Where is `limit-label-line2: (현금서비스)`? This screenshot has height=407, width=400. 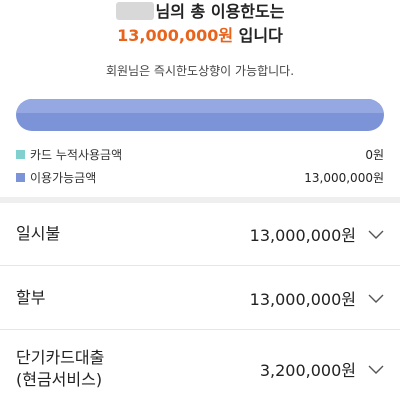 limit-label-line2: (현금서비스) is located at coordinates (59, 379).